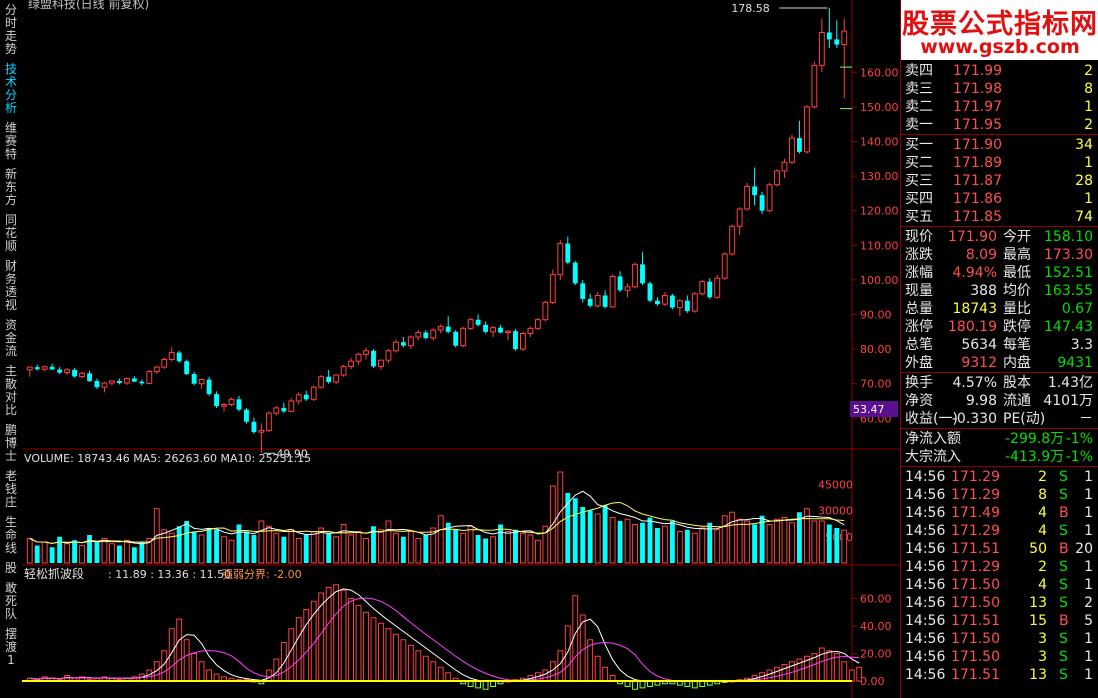 This screenshot has width=1098, height=698. What do you see at coordinates (1001, 419) in the screenshot?
I see `stat-row: 收益(一) -0.330 PE(动) －` at bounding box center [1001, 419].